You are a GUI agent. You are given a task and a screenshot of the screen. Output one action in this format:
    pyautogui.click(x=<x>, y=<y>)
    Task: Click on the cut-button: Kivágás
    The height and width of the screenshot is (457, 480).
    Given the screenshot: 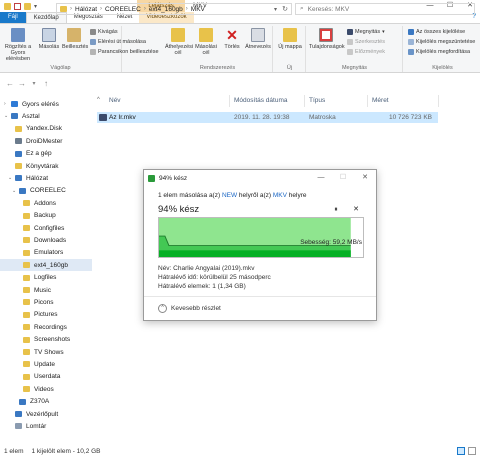 What is the action you would take?
    pyautogui.click(x=104, y=32)
    